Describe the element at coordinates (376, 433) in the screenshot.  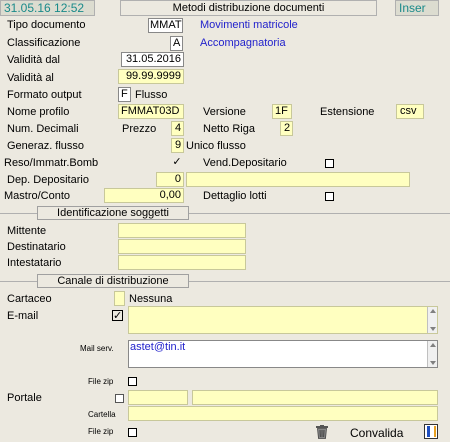
I see `convalida-label: Convalida` at that location.